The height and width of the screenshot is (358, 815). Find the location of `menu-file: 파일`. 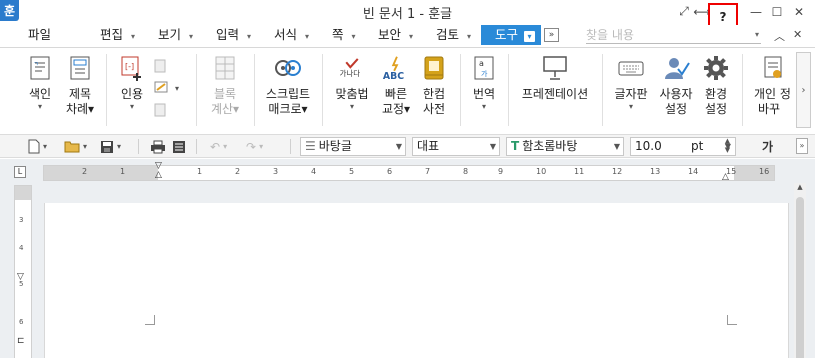

menu-file: 파일 is located at coordinates (39, 36).